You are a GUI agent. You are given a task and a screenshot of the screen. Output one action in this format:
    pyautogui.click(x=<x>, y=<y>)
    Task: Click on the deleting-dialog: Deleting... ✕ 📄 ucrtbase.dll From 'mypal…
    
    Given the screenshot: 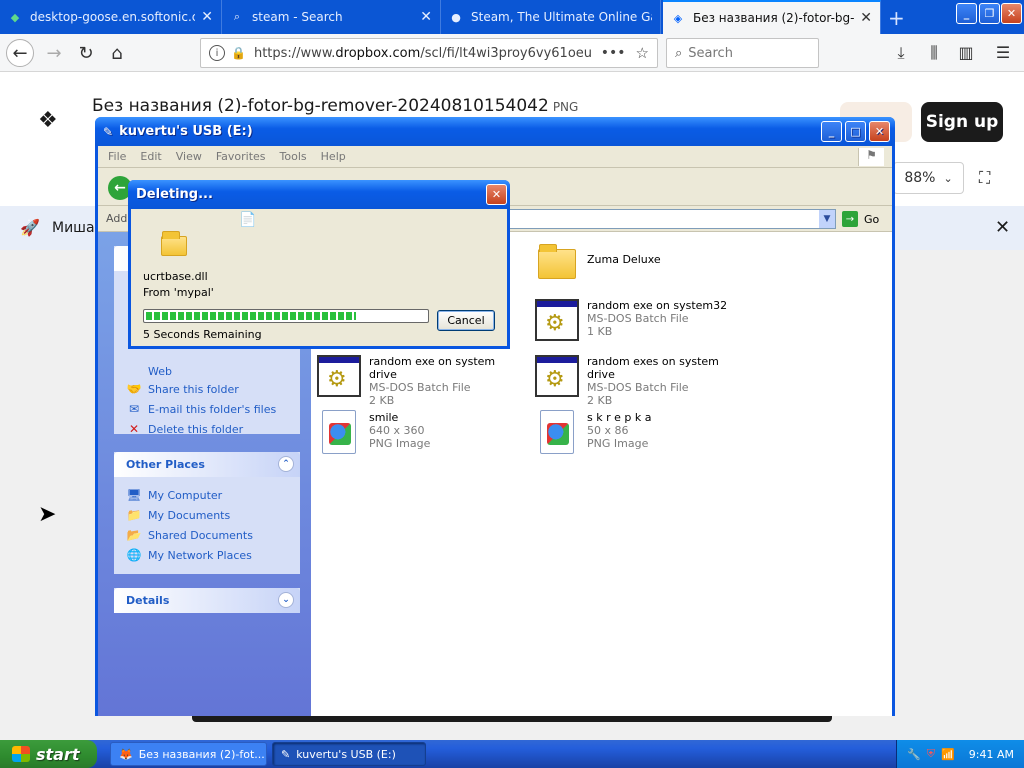 What is the action you would take?
    pyautogui.click(x=319, y=264)
    